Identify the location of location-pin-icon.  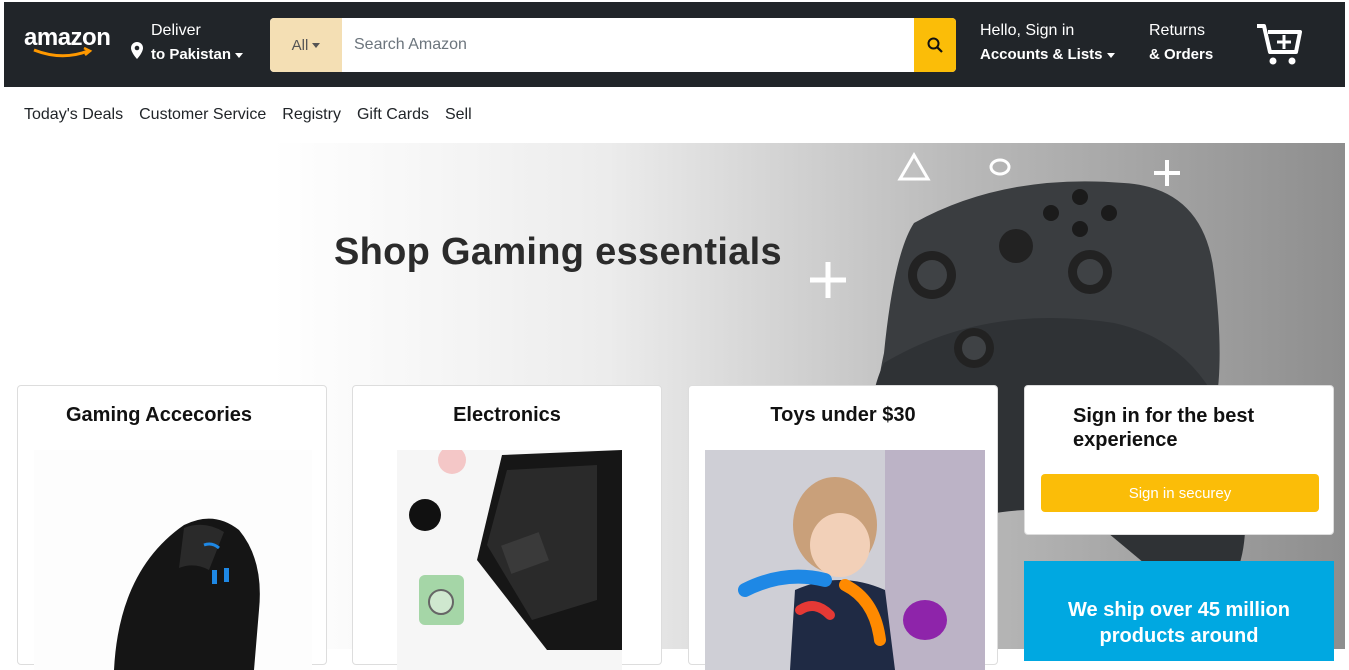
(137, 50).